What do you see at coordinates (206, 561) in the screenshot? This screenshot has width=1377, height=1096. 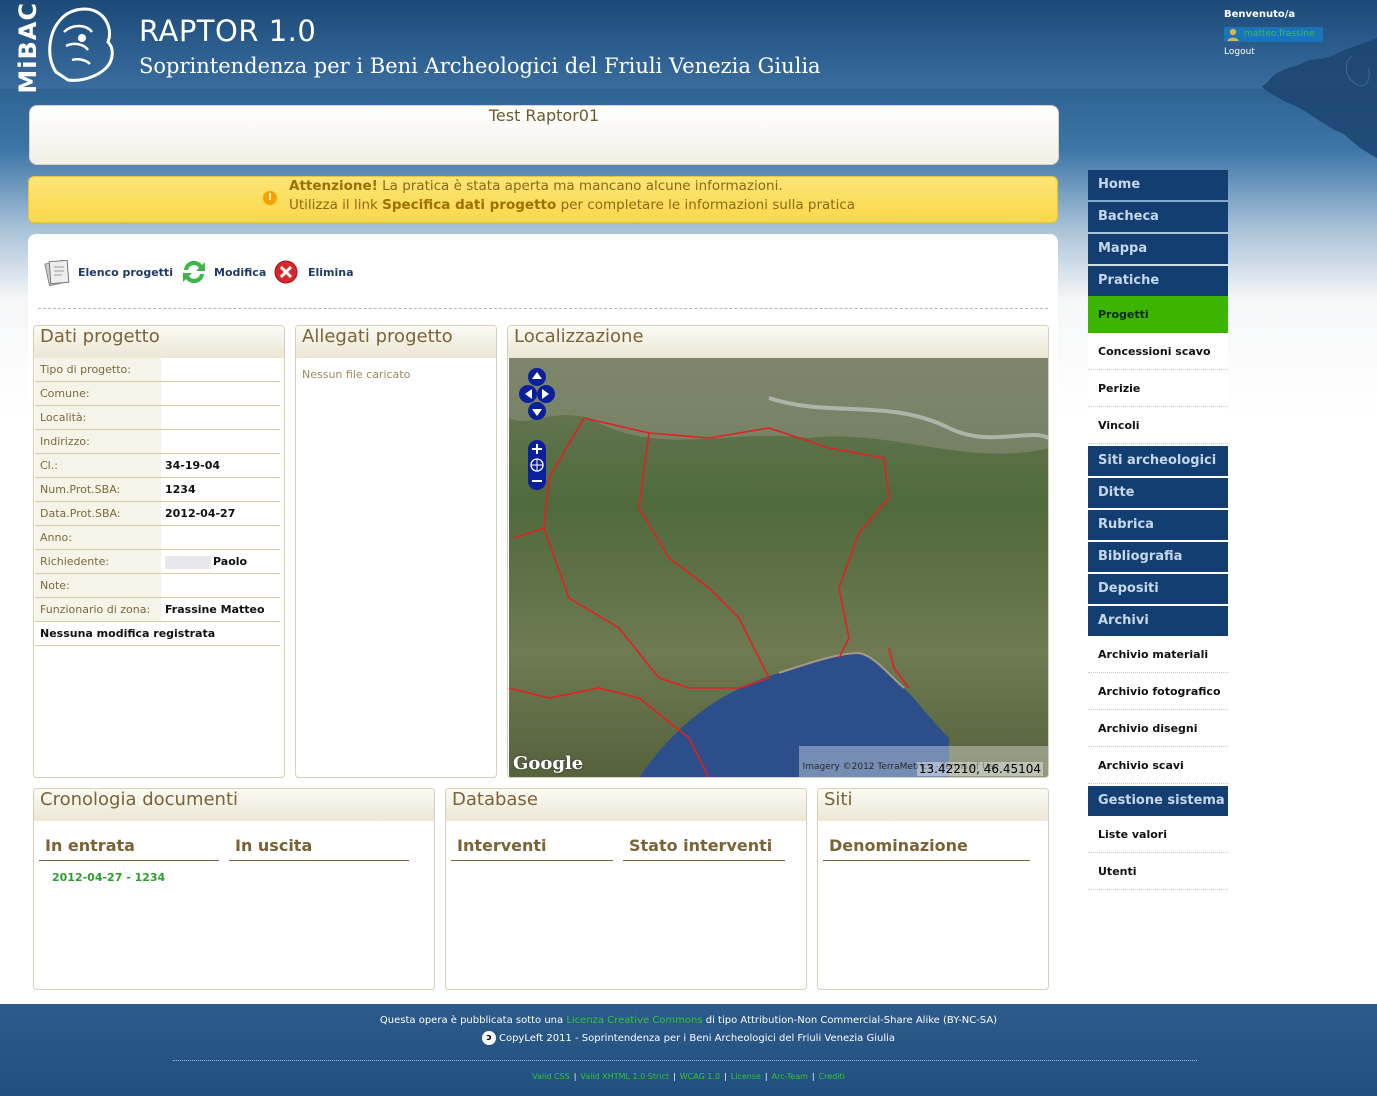 I see `kv-value: Paolo` at bounding box center [206, 561].